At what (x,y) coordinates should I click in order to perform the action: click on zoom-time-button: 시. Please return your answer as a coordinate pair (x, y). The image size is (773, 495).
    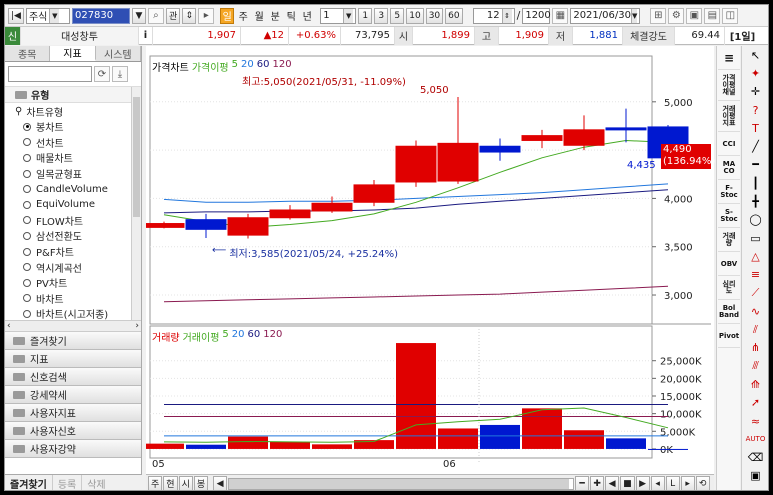
    Looking at the image, I should click on (185, 482).